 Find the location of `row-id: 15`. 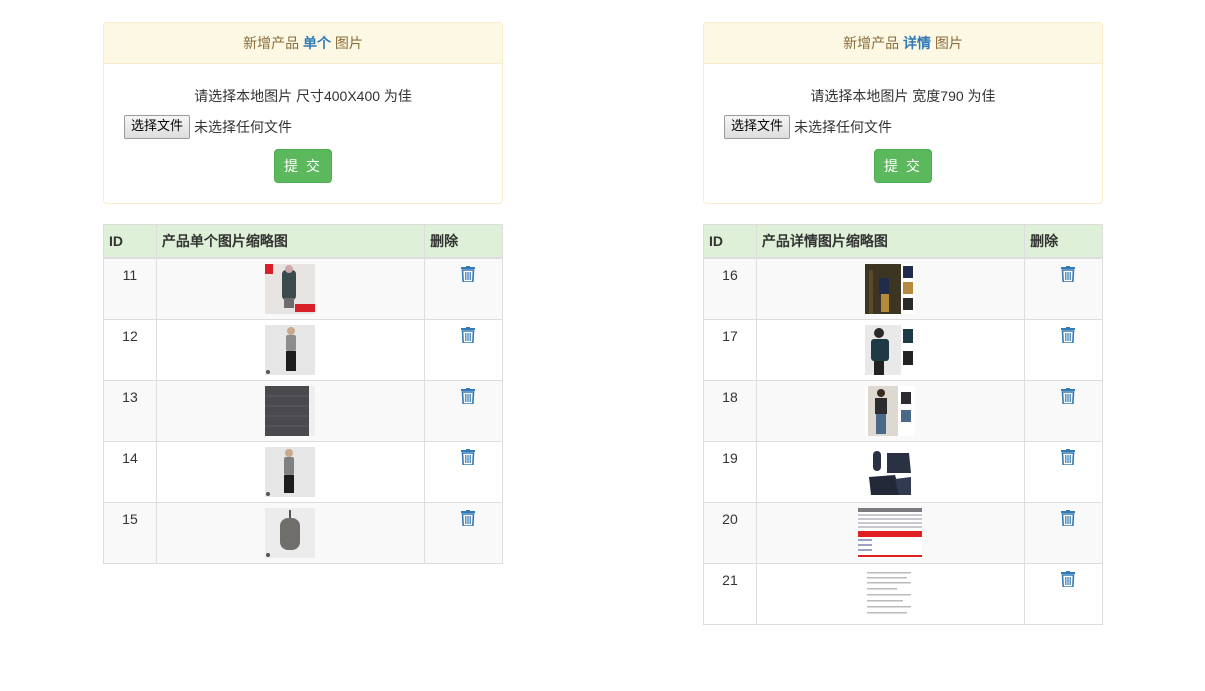

row-id: 15 is located at coordinates (130, 532).